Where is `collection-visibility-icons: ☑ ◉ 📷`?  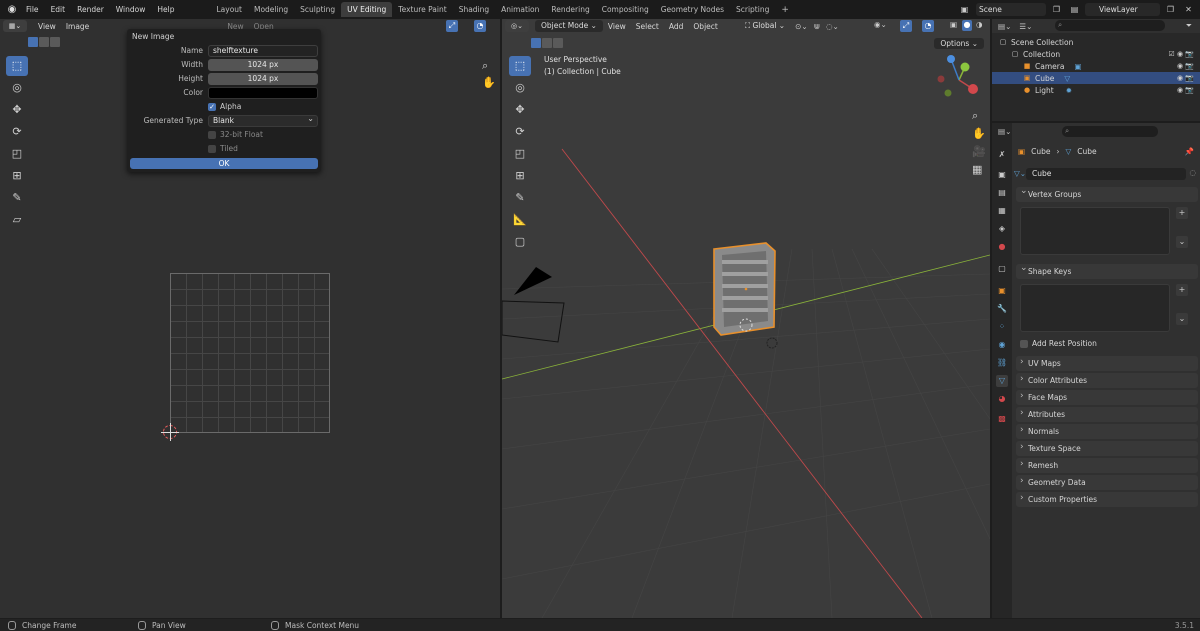
collection-visibility-icons: ☑ ◉ 📷 is located at coordinates (1181, 54).